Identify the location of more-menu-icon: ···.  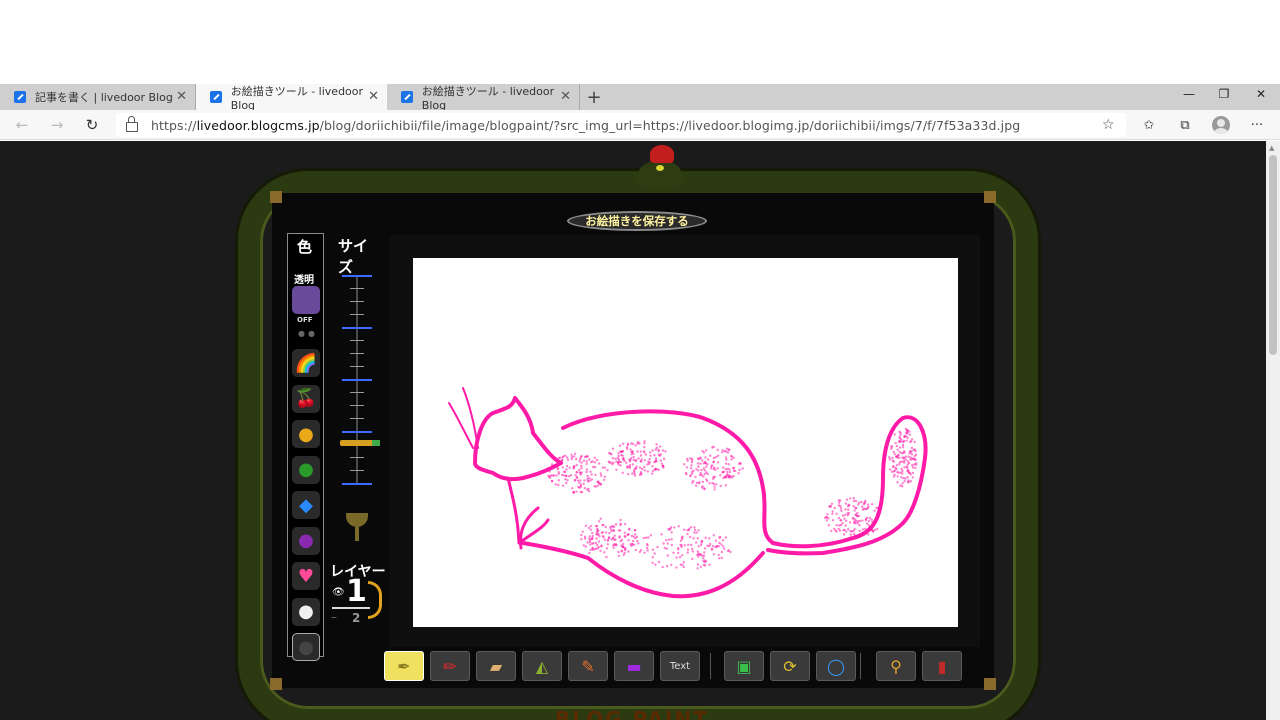
(1257, 125).